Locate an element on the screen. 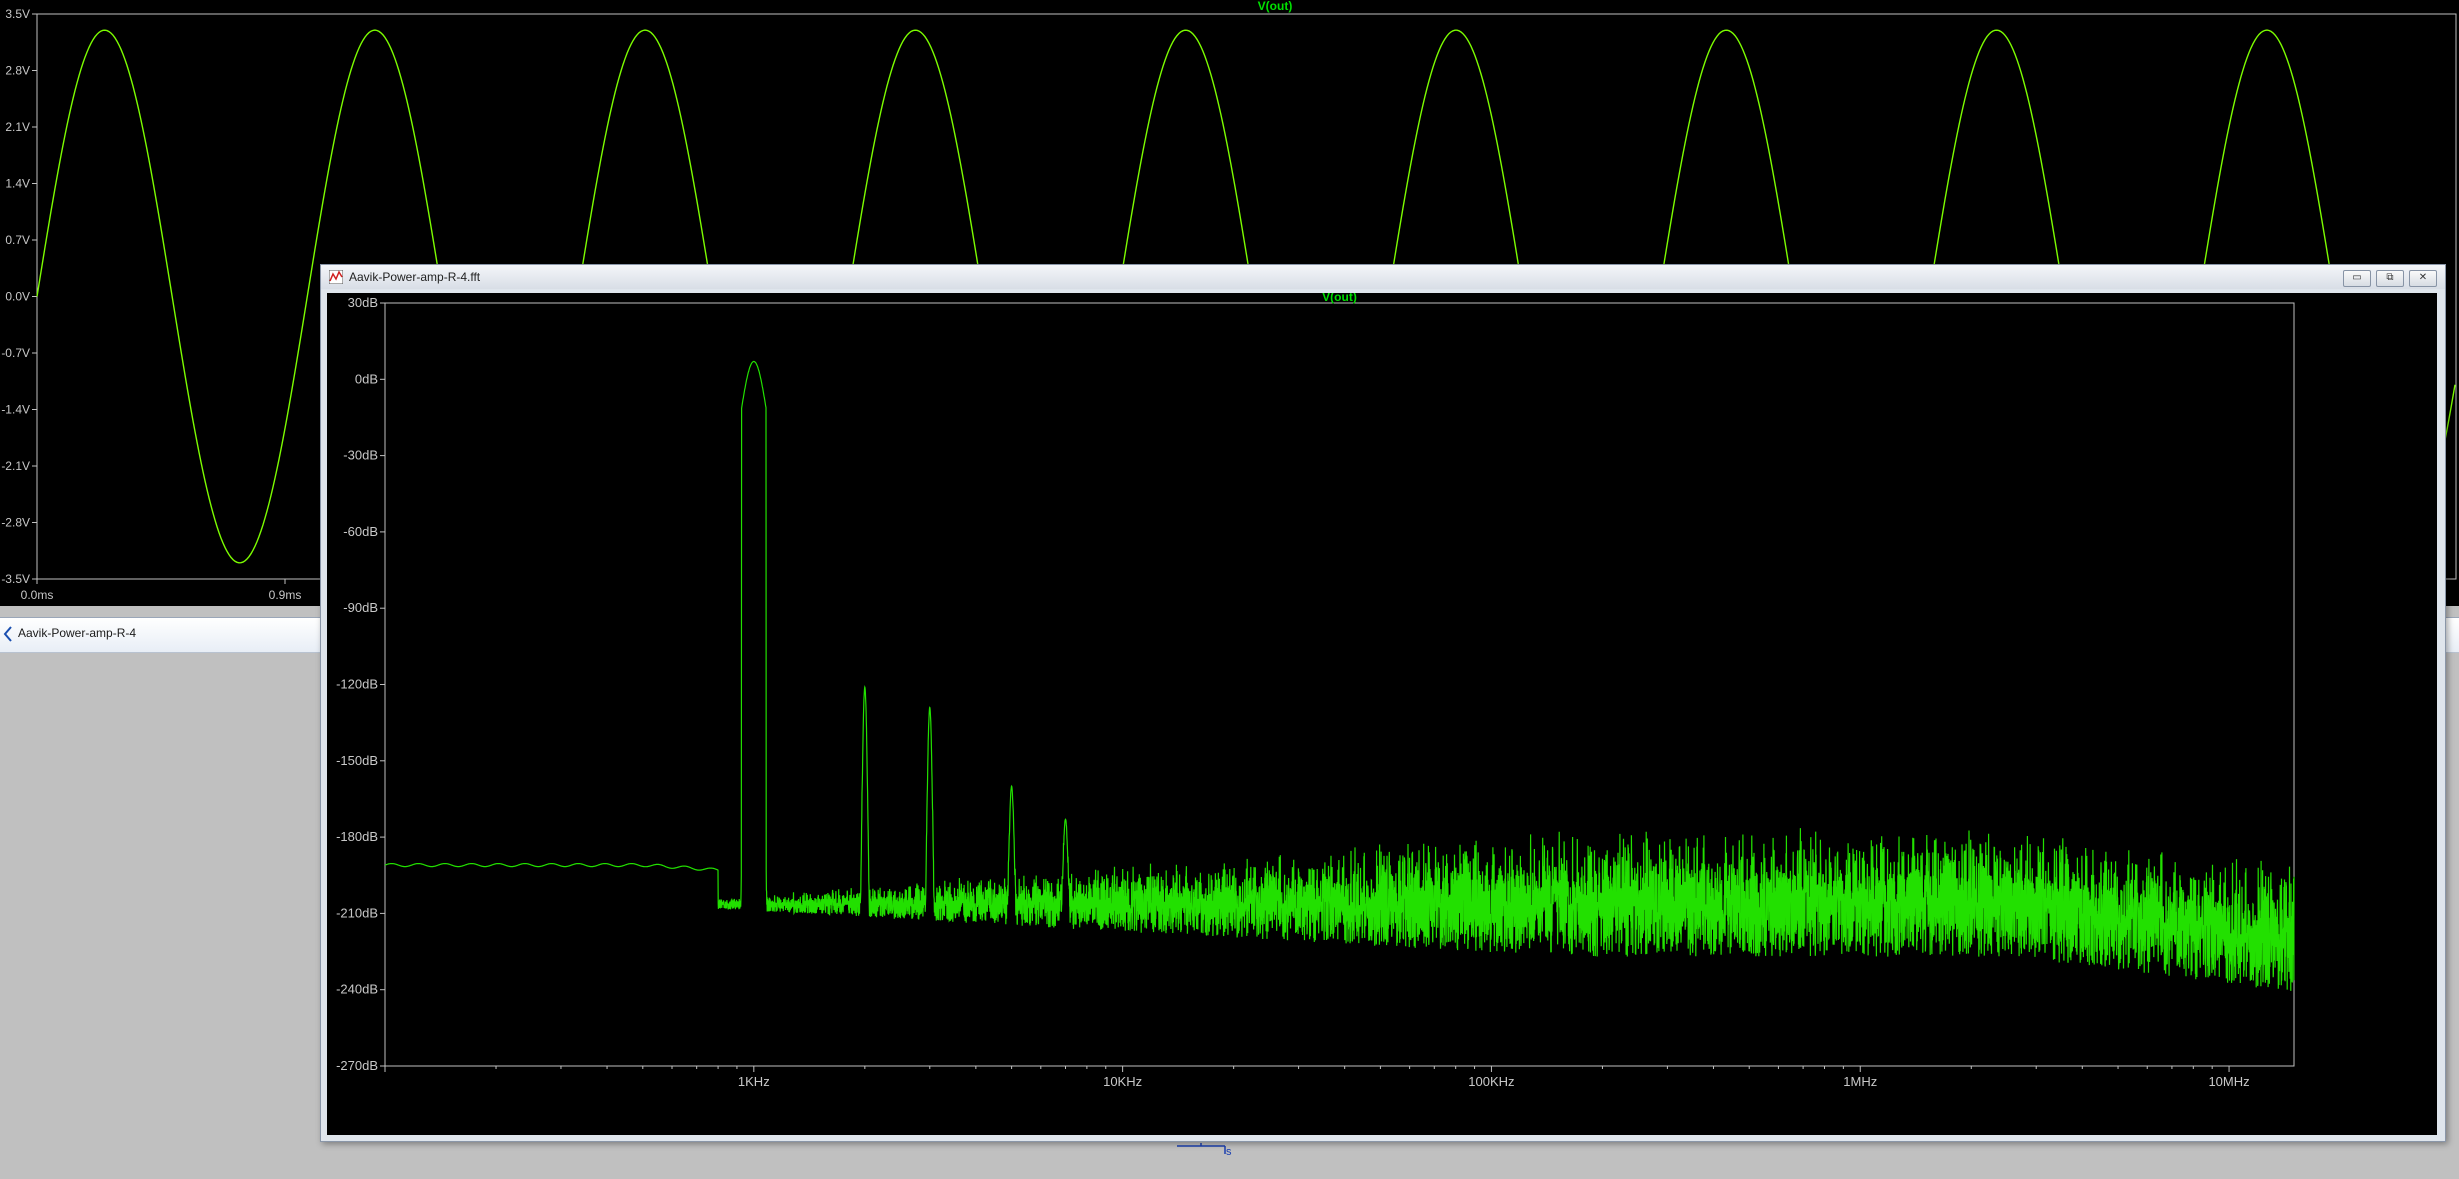 This screenshot has width=2459, height=1179. y-tick-label: 3.5V is located at coordinates (17, 14).